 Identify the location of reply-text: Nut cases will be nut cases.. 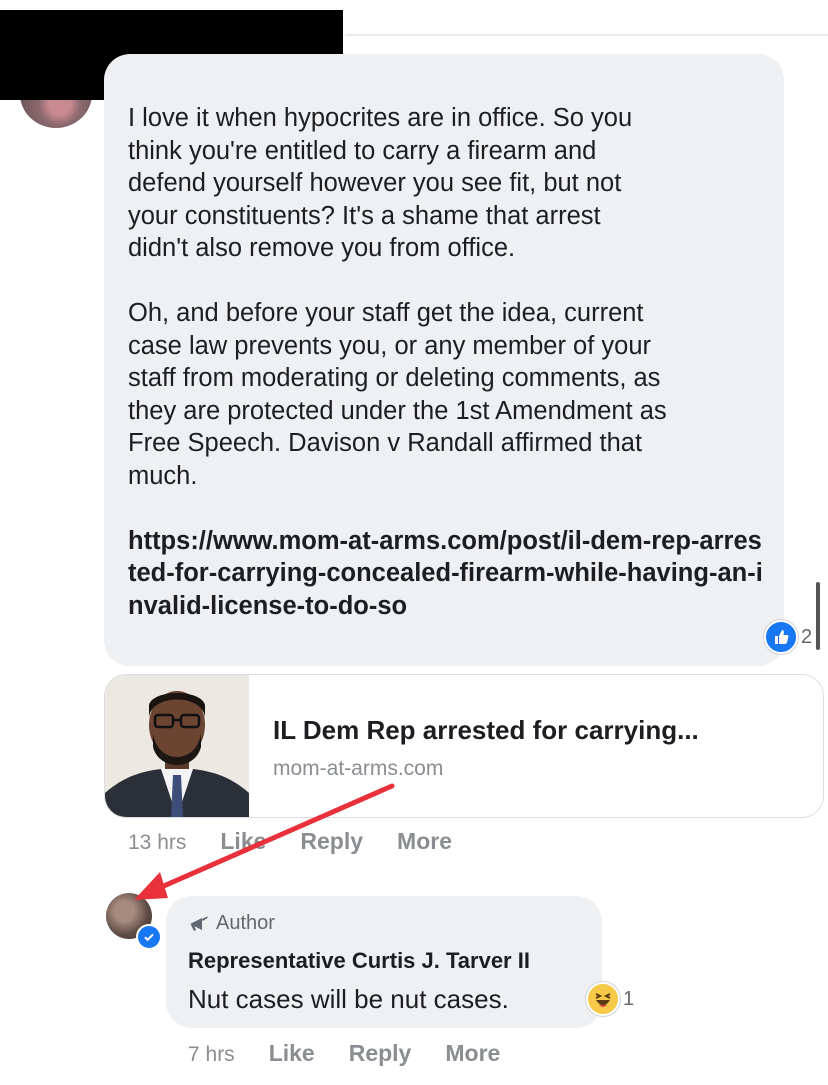
(348, 999).